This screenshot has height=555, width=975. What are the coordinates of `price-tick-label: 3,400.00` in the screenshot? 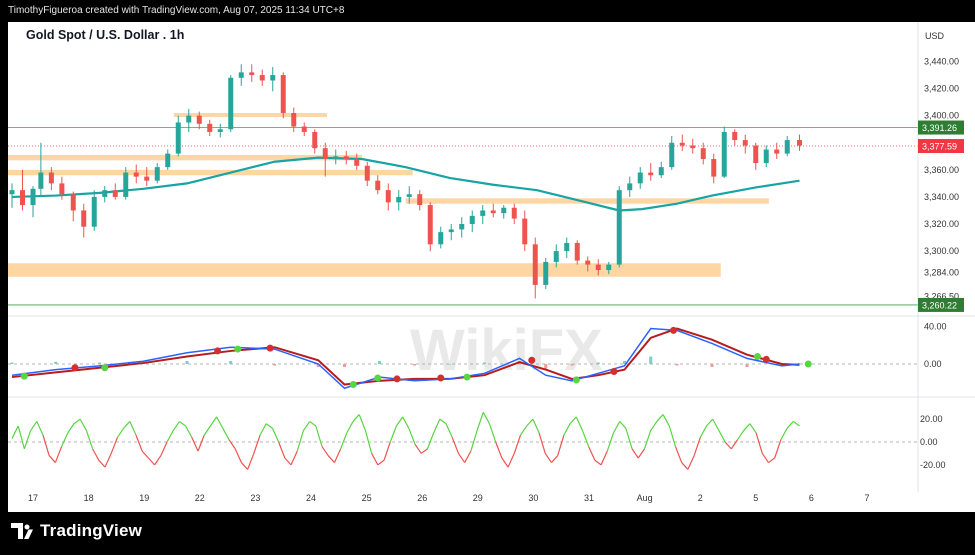 It's located at (941, 116).